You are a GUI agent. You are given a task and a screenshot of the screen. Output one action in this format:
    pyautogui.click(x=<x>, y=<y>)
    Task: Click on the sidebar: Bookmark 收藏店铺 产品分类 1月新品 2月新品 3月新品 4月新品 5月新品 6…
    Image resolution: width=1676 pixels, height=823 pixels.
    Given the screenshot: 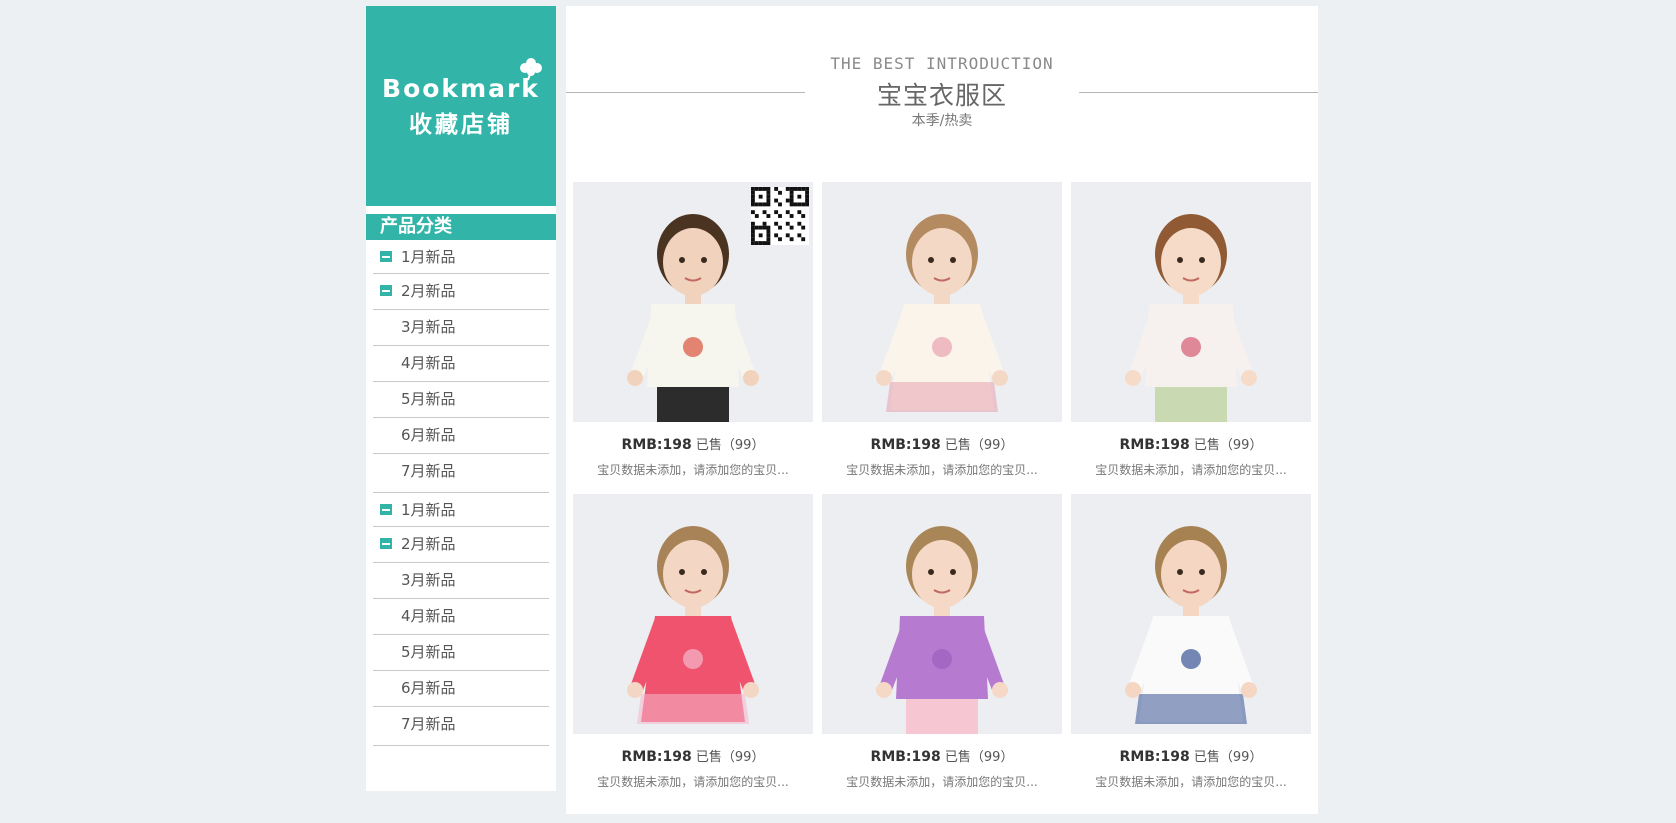 What is the action you would take?
    pyautogui.click(x=461, y=398)
    